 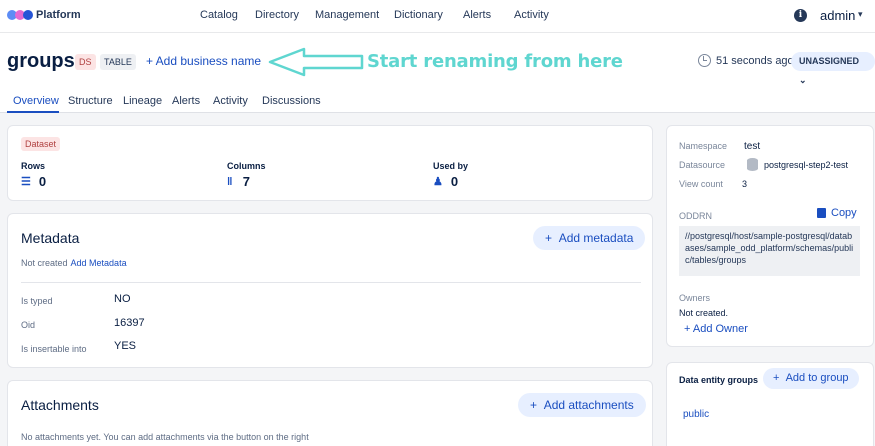 What do you see at coordinates (41, 144) in the screenshot?
I see `dataset-tag: Dataset` at bounding box center [41, 144].